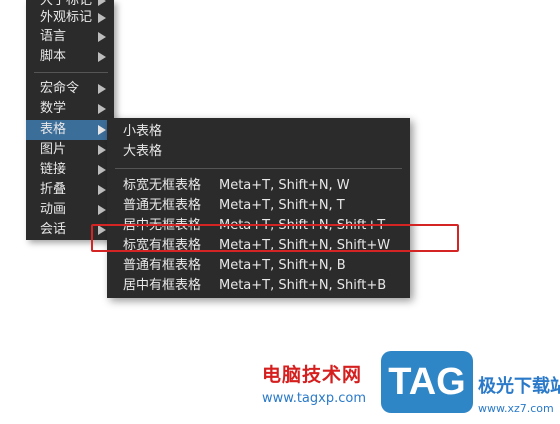  Describe the element at coordinates (143, 131) in the screenshot. I see `submenu-item-label: 小表格` at that location.